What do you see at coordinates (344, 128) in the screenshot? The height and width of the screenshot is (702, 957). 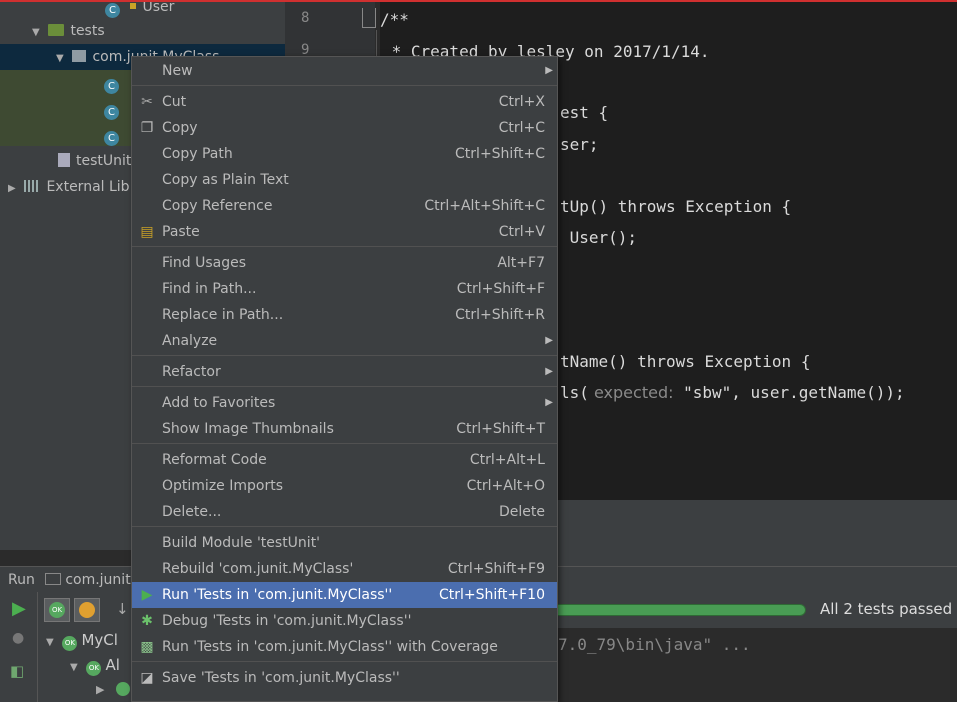 I see `menu-item-copy: ❐ Copy Ctrl+C` at bounding box center [344, 128].